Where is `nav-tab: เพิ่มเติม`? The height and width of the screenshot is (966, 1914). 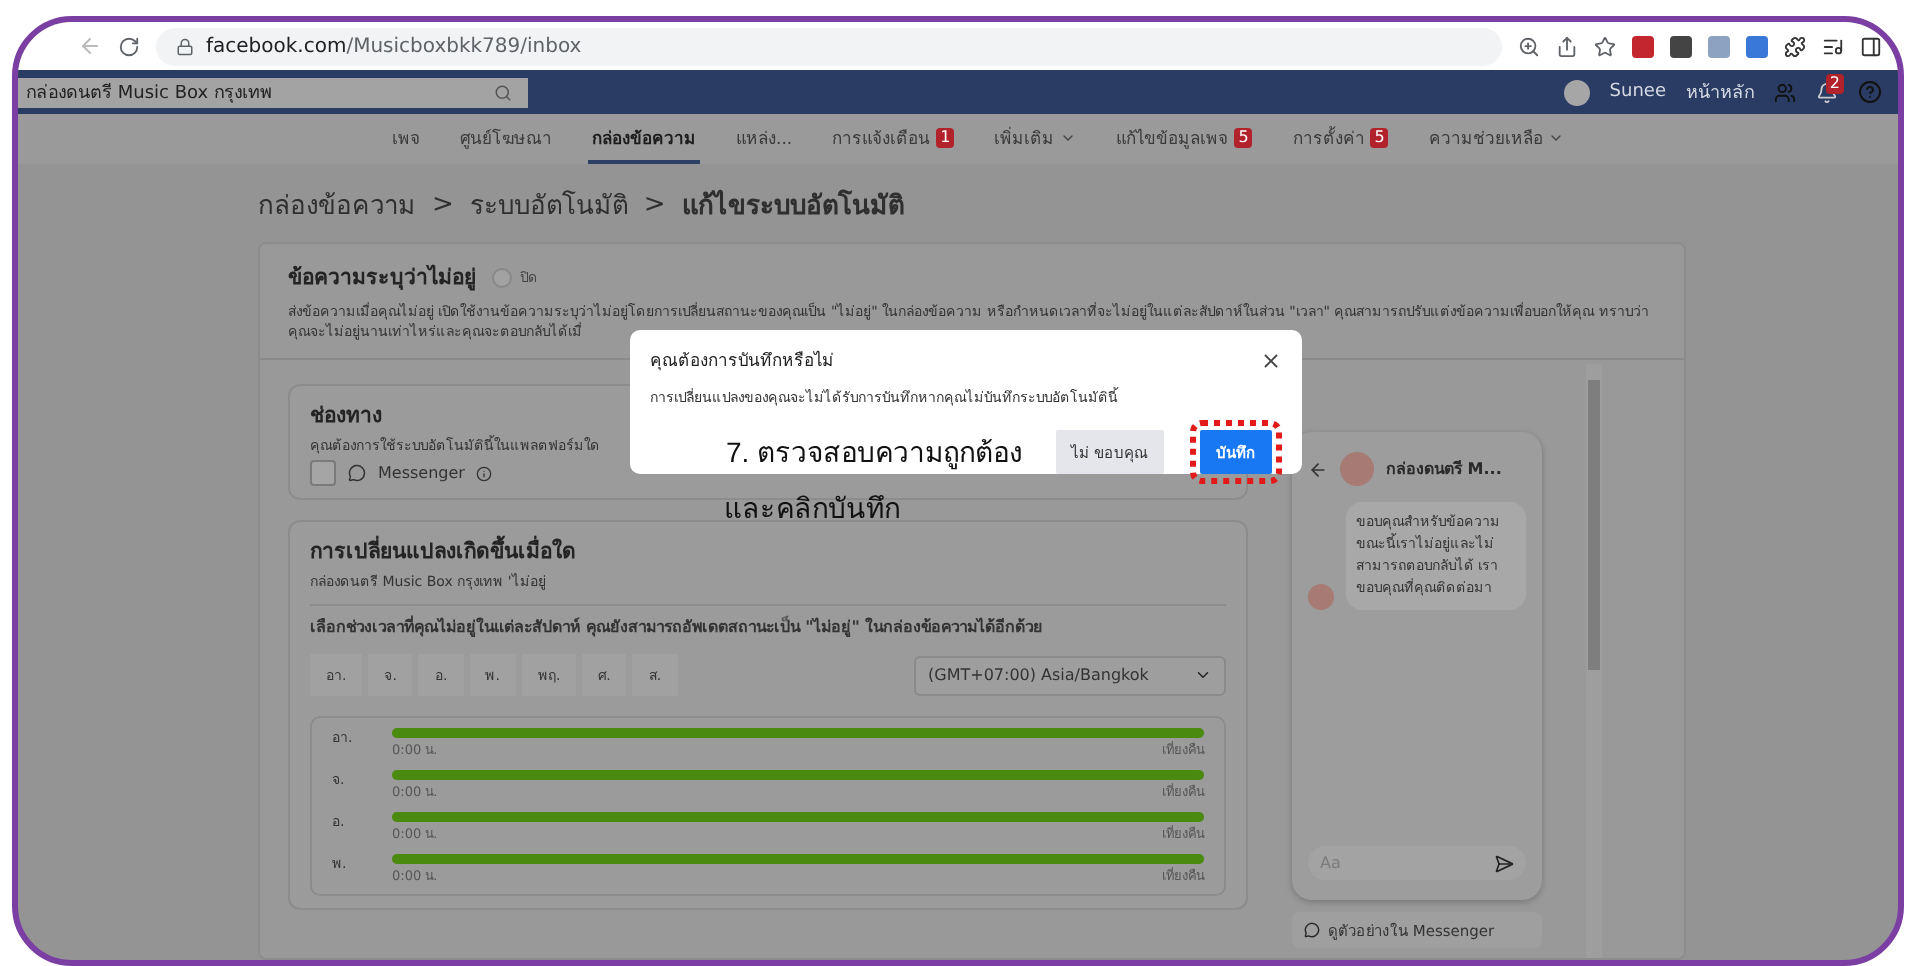 nav-tab: เพิ่มเติม is located at coordinates (1035, 139).